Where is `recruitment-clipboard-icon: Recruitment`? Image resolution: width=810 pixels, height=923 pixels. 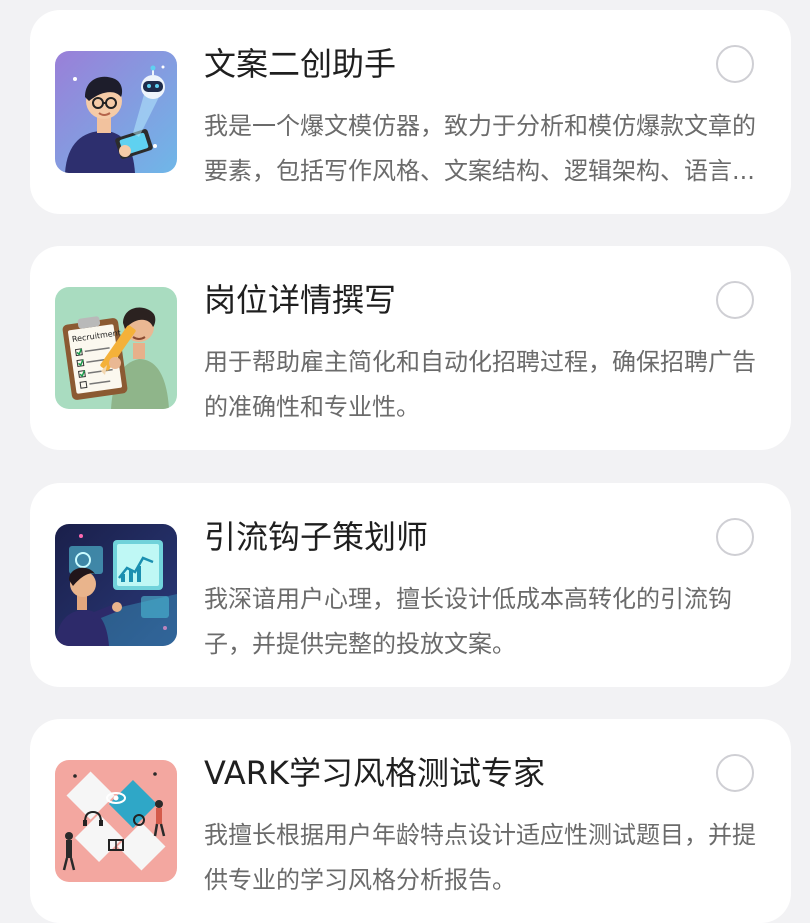 recruitment-clipboard-icon: Recruitment is located at coordinates (116, 348).